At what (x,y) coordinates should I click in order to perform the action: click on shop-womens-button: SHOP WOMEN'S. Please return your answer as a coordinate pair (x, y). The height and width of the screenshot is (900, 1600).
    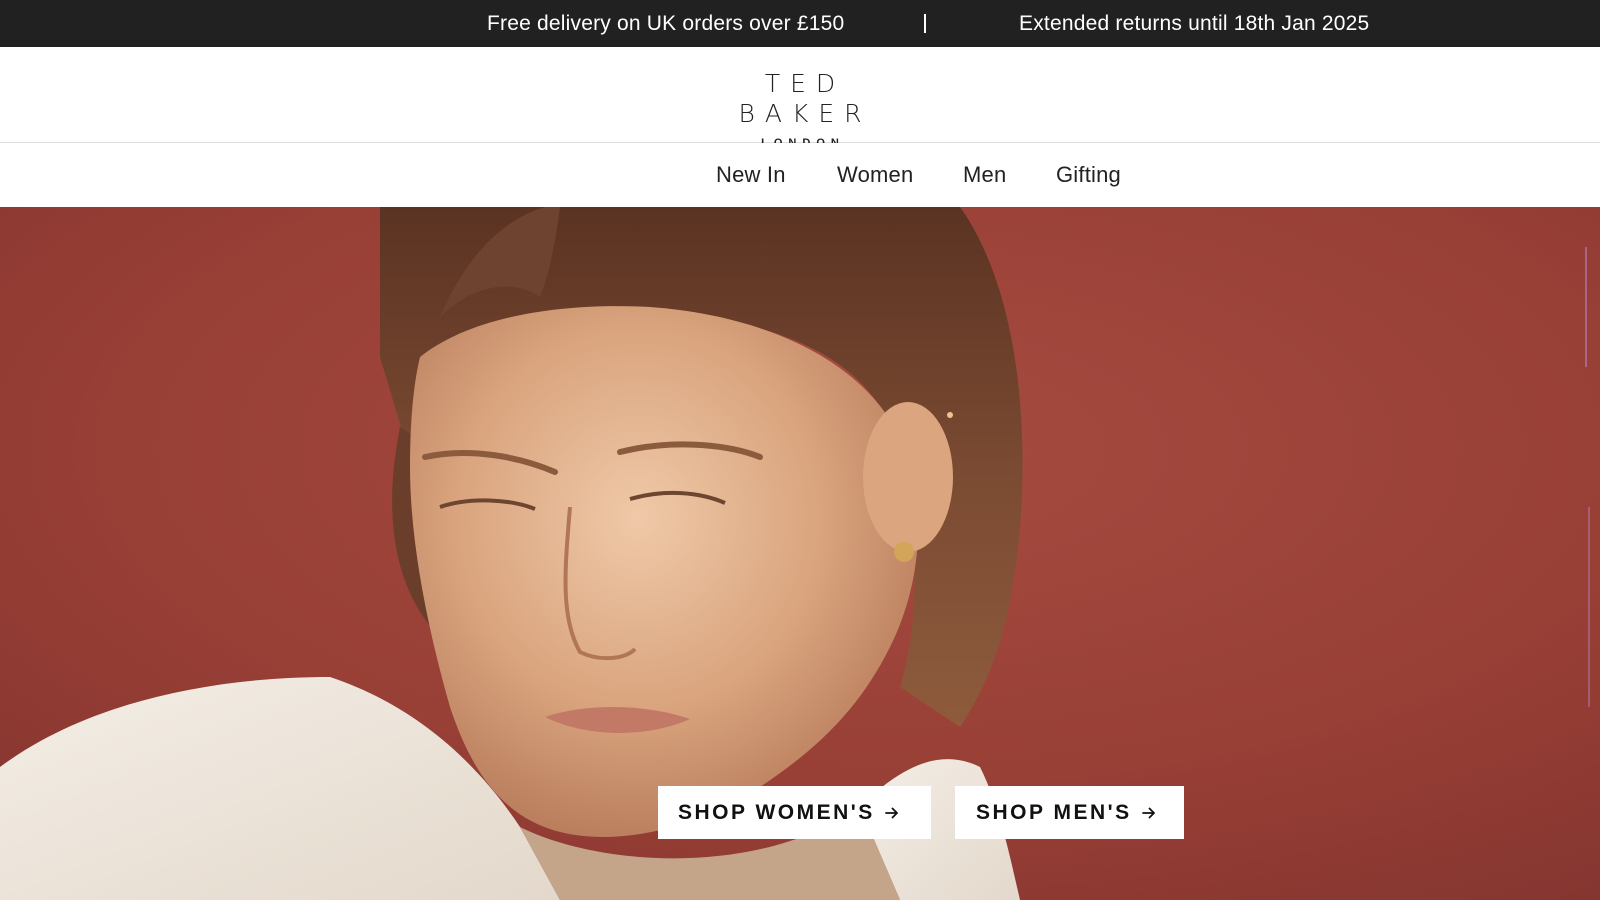
    Looking at the image, I should click on (794, 812).